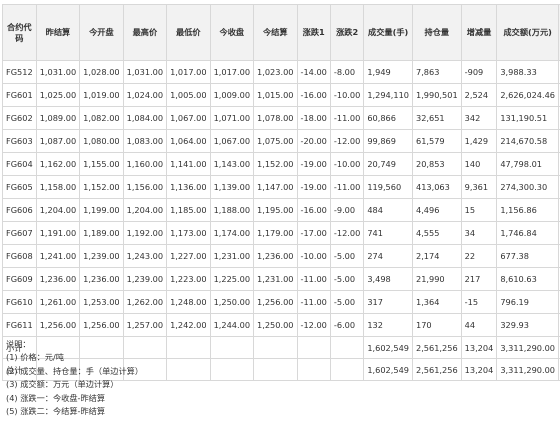  Describe the element at coordinates (436, 164) in the screenshot. I see `table-cell: 20,853` at that location.